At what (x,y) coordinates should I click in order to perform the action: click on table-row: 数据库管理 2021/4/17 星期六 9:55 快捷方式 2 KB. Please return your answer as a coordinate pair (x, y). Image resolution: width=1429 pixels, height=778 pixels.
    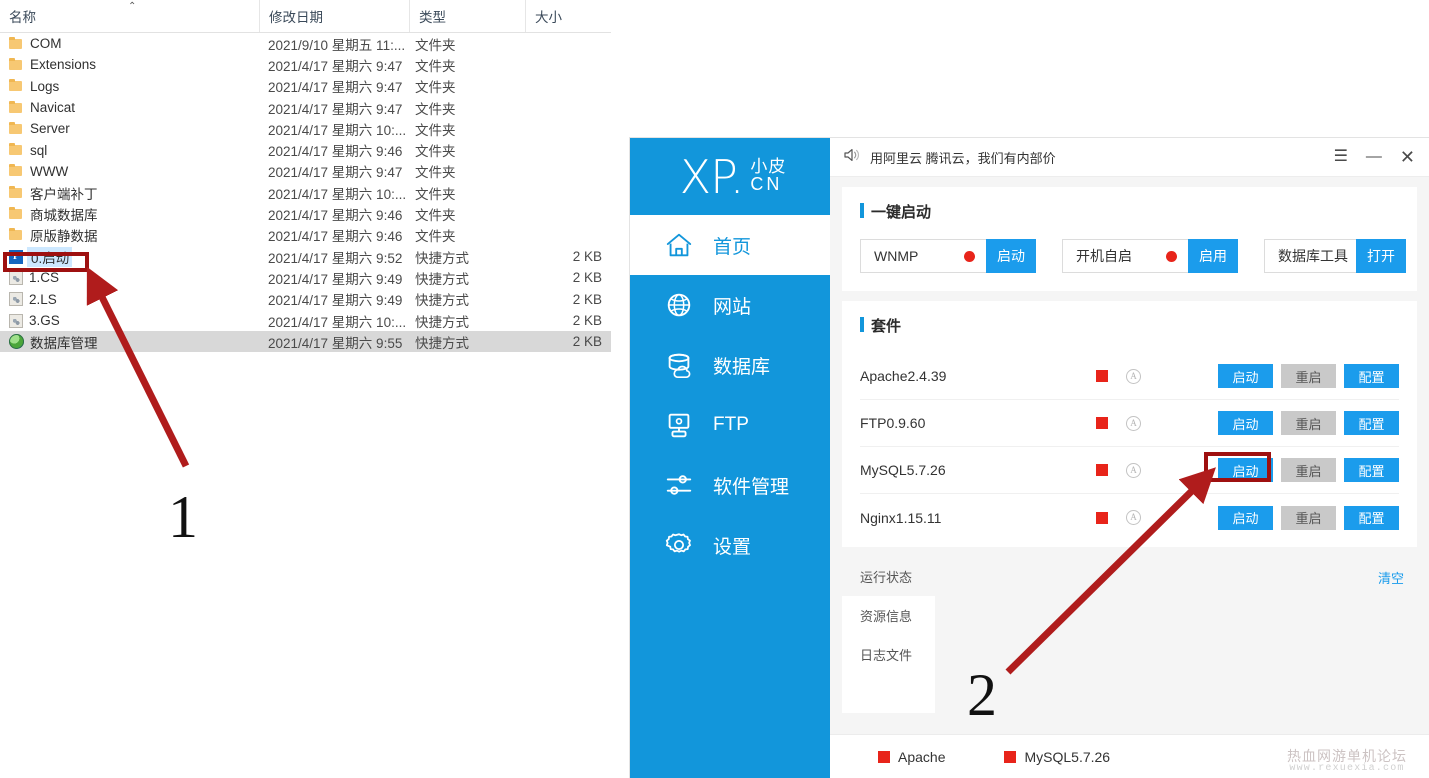
    Looking at the image, I should click on (305, 342).